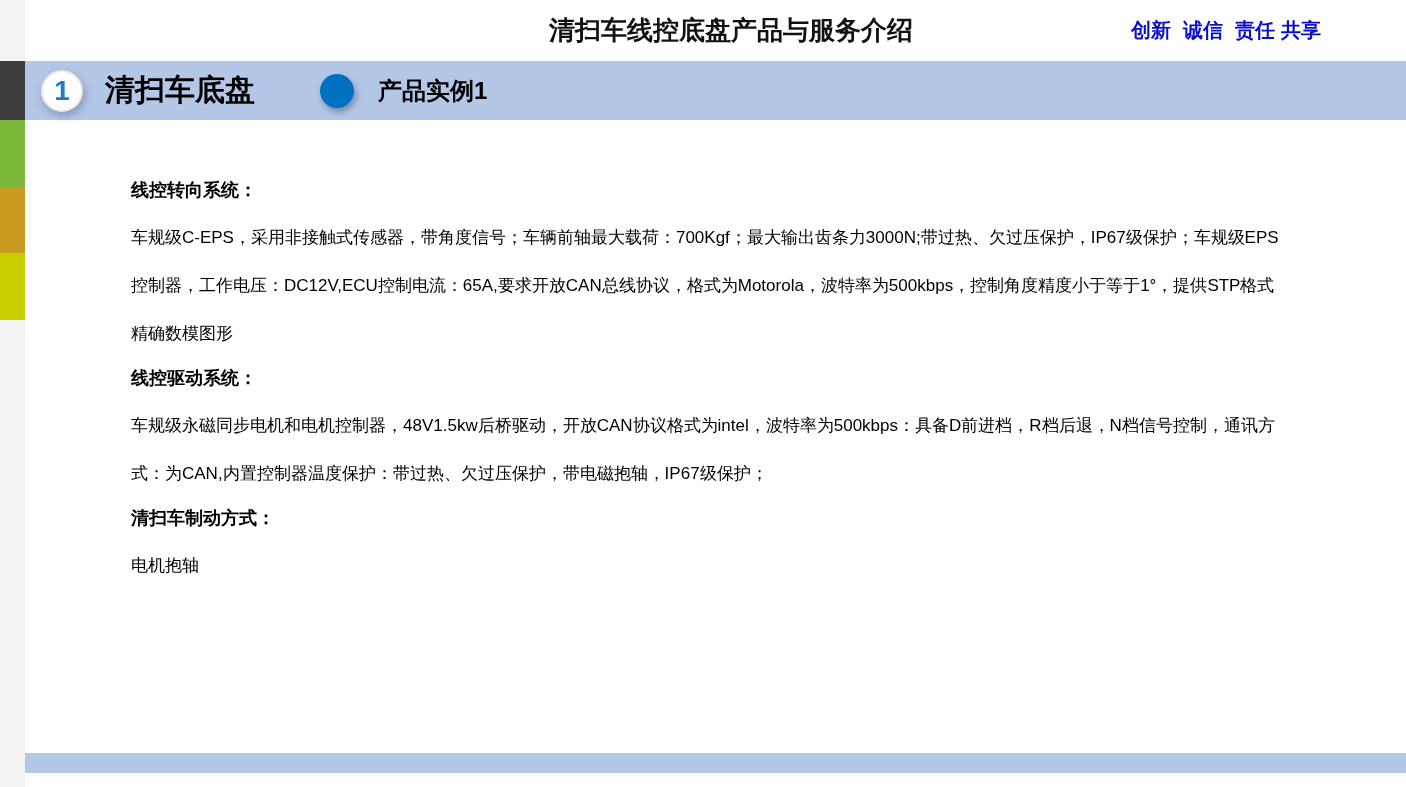  I want to click on slide-title: 清扫车线控底盘产品与服务介绍, so click(730, 30).